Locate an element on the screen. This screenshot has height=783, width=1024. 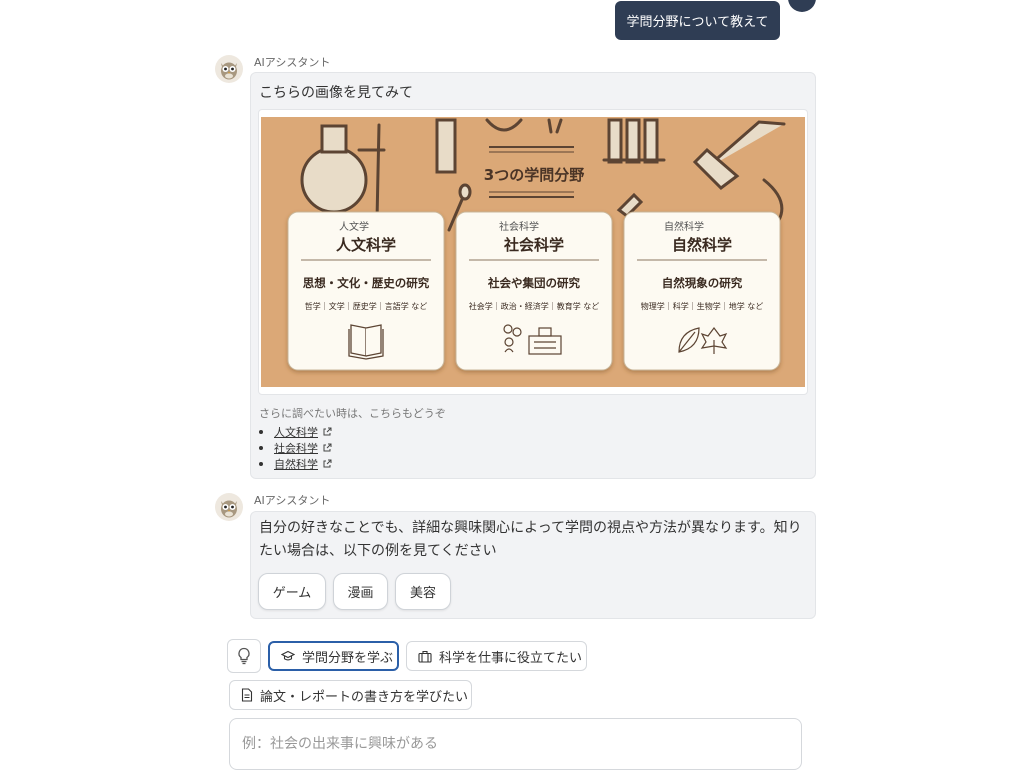
user-message-bubble: 学問分野について教えて is located at coordinates (697, 20).